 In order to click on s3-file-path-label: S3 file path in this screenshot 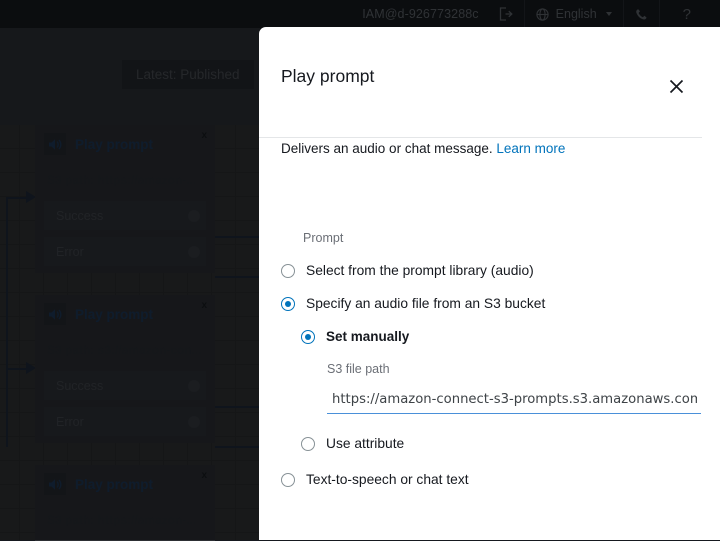, I will do `click(512, 369)`.